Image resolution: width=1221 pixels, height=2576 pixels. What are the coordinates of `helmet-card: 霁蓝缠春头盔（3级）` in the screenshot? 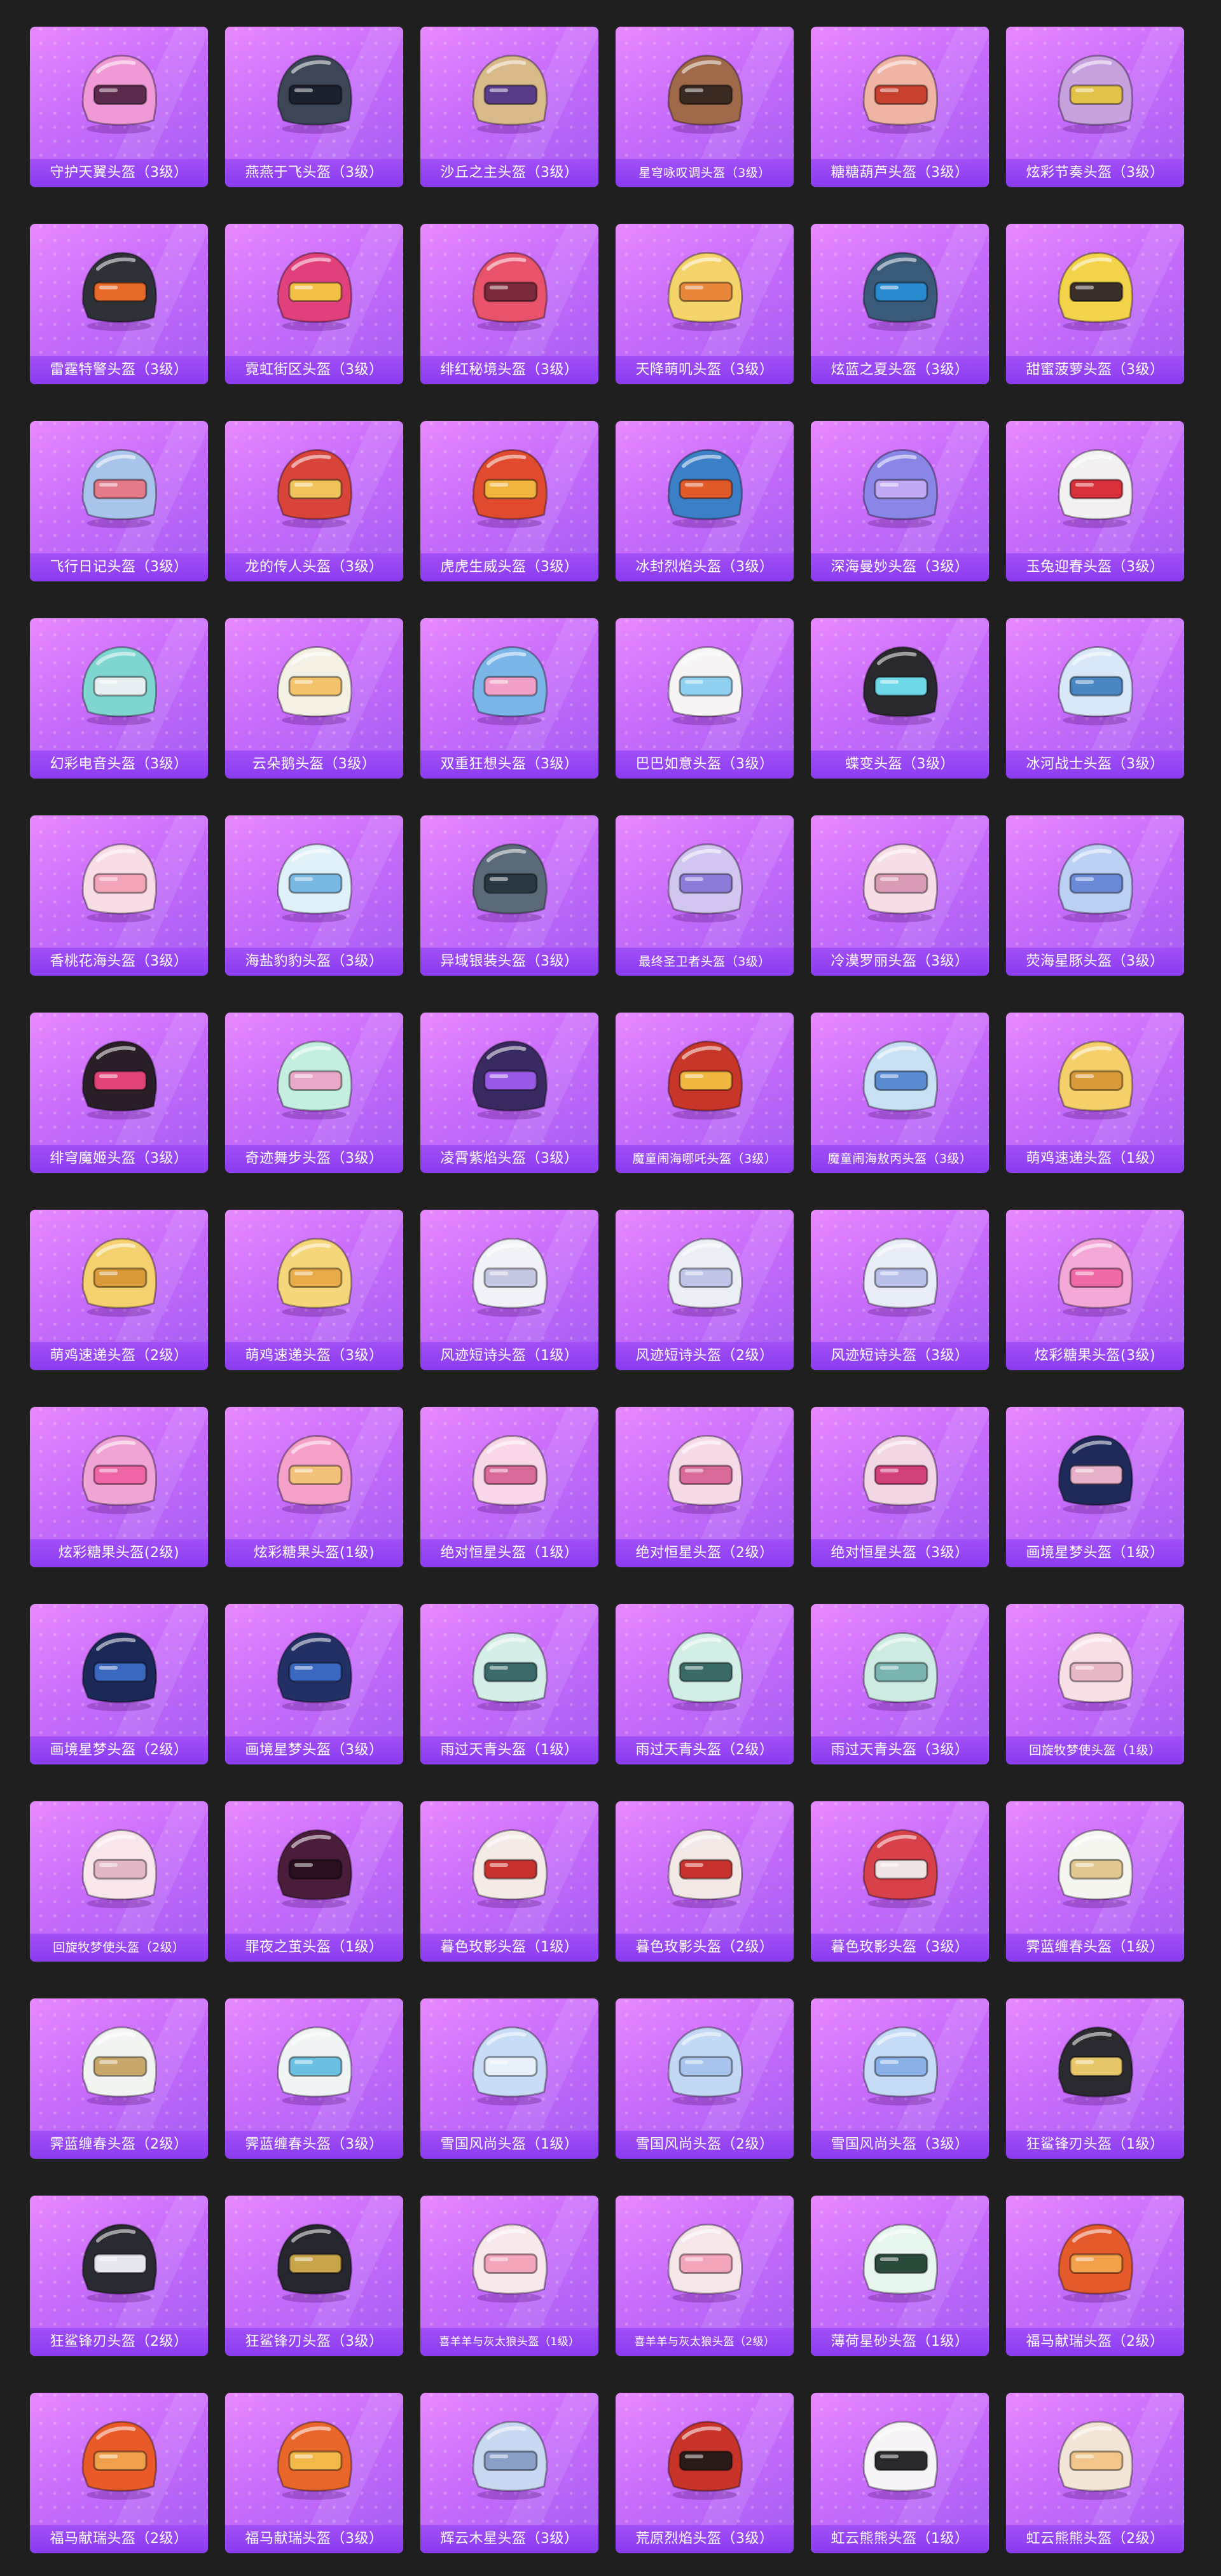 It's located at (314, 2078).